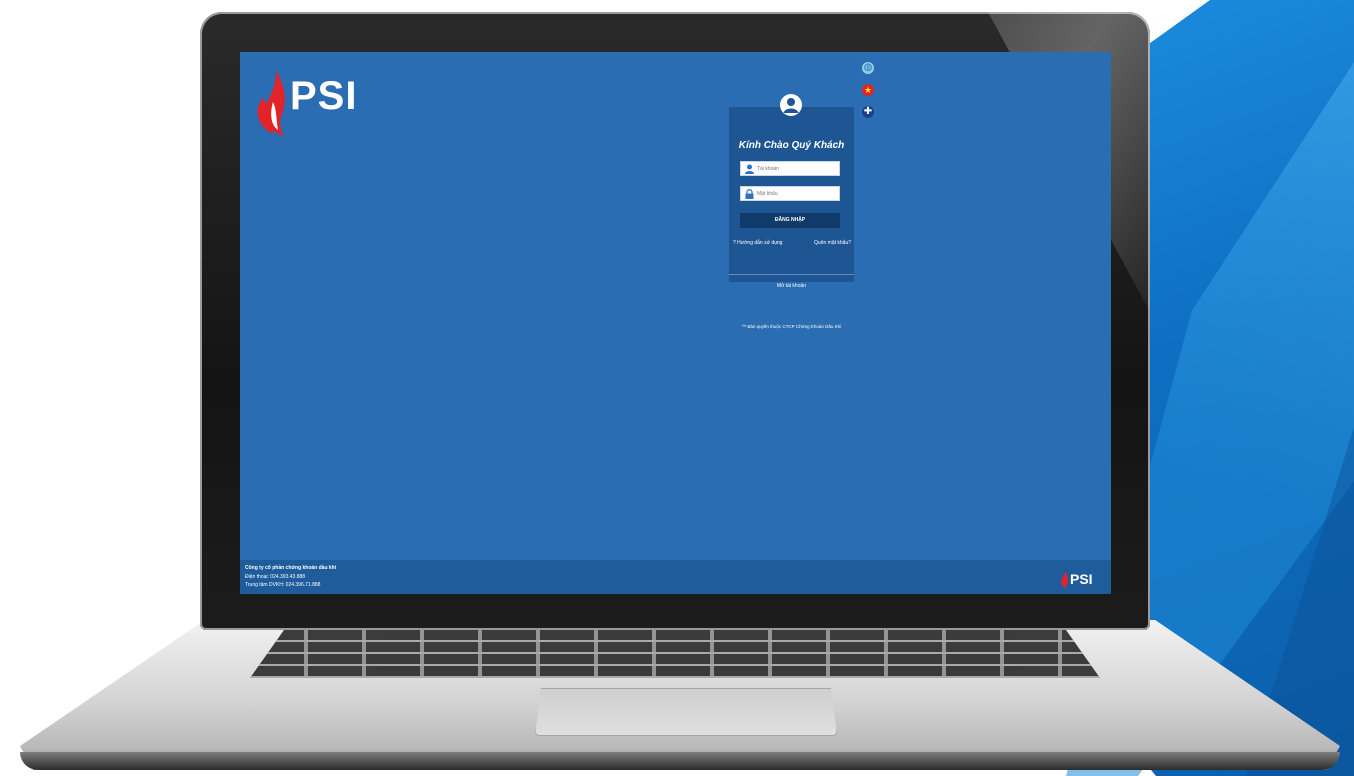 Image resolution: width=1354 pixels, height=776 pixels. I want to click on username-field, so click(790, 168).